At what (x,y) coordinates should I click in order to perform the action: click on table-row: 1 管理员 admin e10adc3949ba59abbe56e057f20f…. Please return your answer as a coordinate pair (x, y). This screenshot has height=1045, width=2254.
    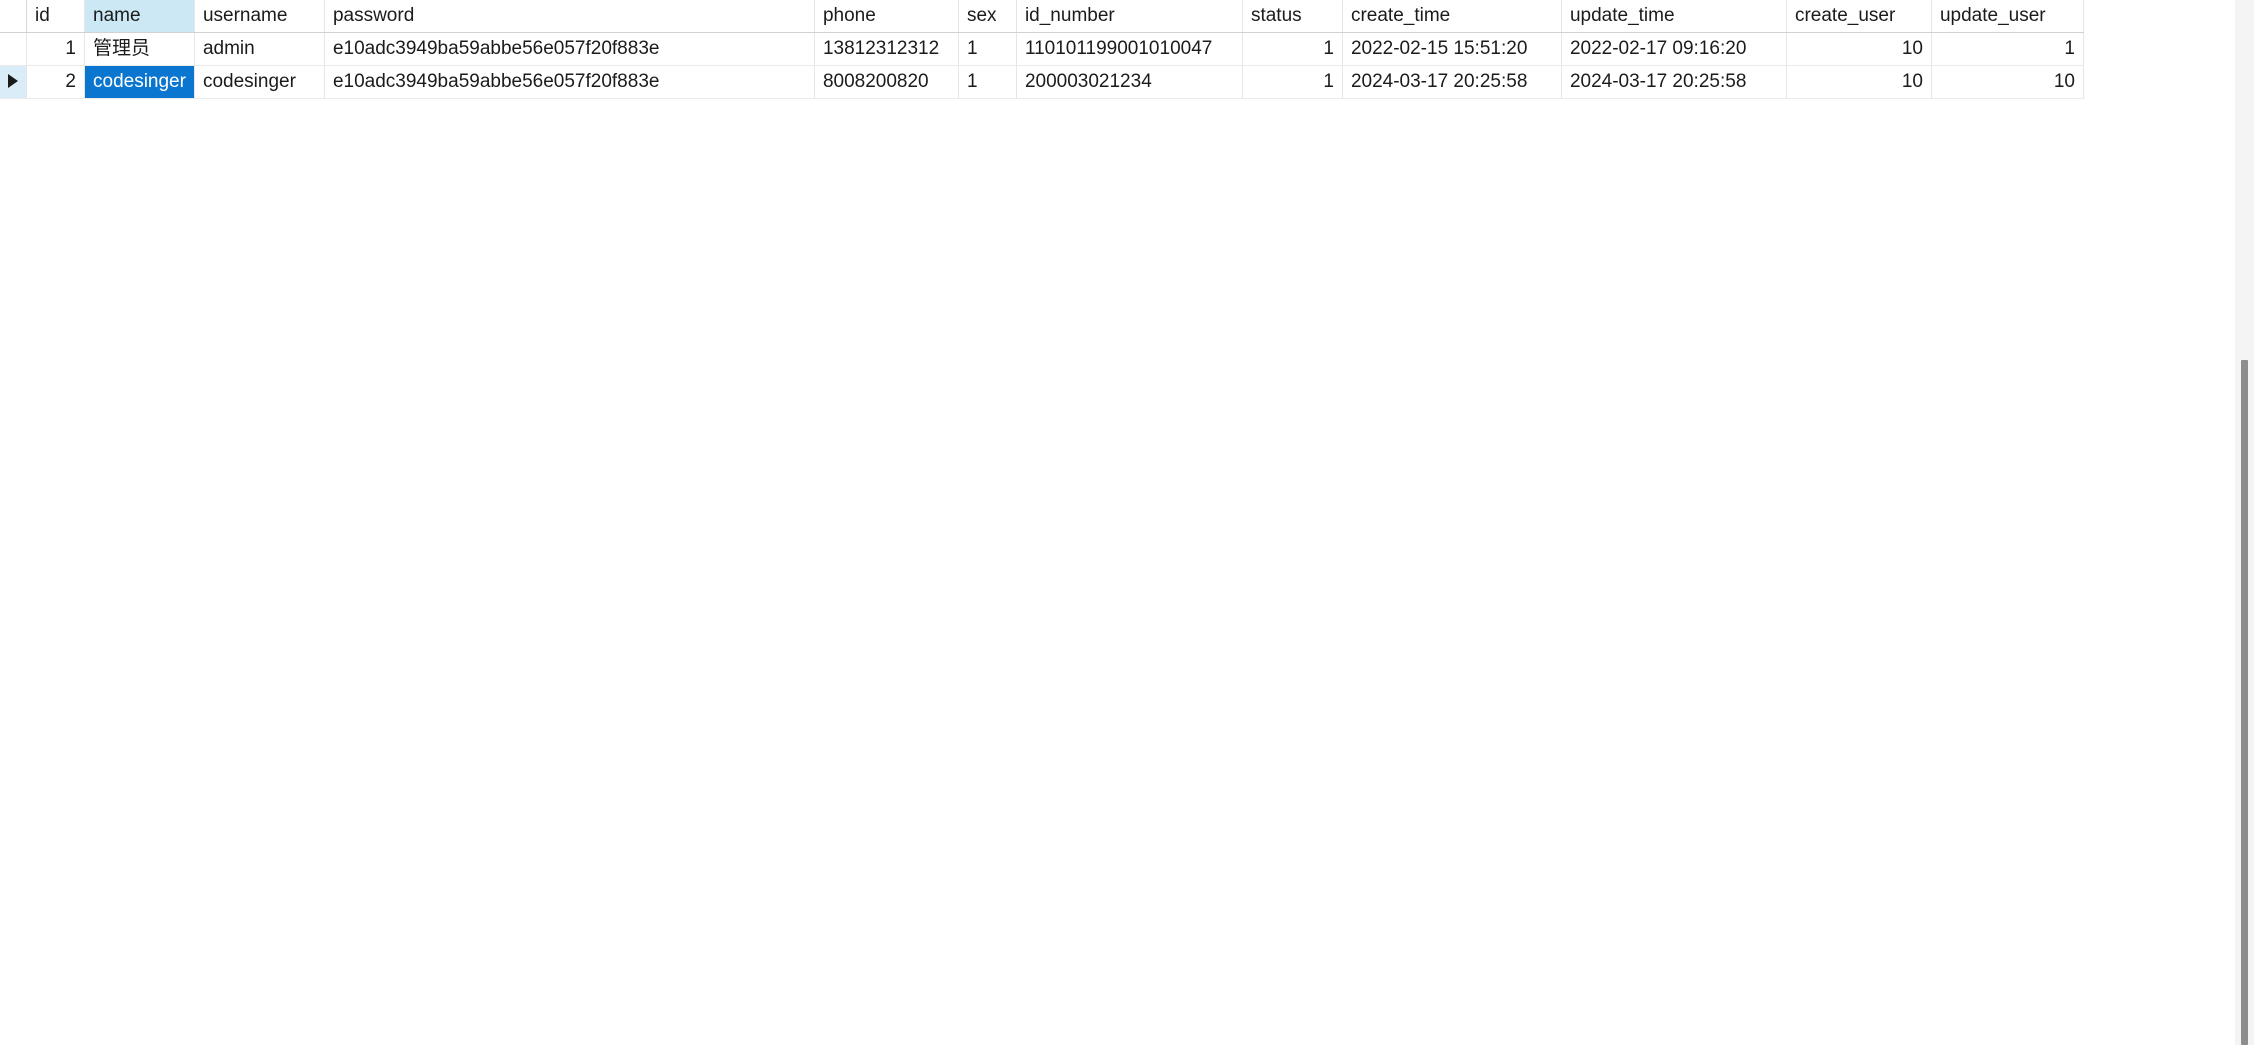
    Looking at the image, I should click on (1042, 49).